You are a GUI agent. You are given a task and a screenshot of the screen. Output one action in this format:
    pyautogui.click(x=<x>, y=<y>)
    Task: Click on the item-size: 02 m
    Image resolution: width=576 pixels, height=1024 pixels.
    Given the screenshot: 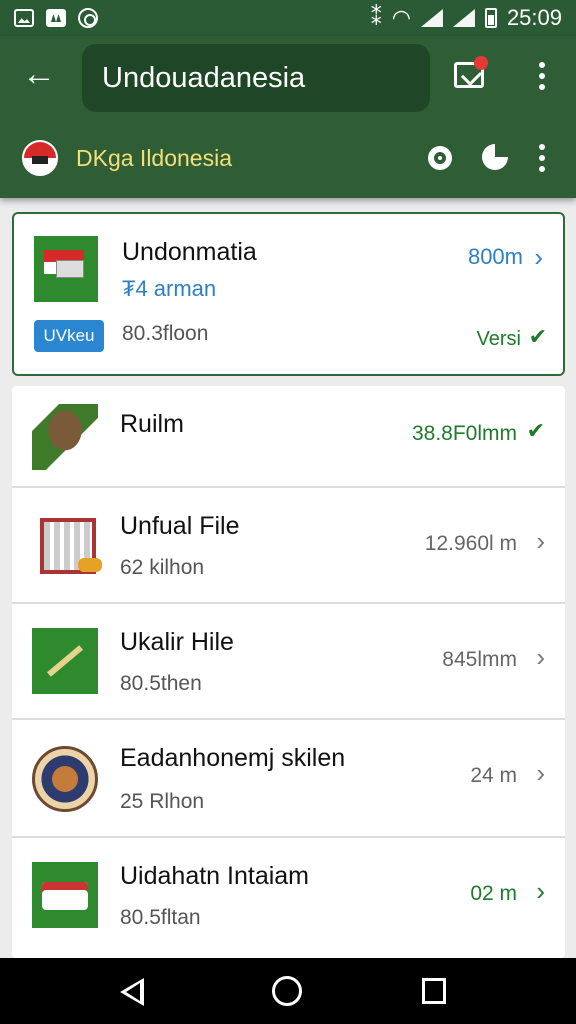 What is the action you would take?
    pyautogui.click(x=493, y=893)
    